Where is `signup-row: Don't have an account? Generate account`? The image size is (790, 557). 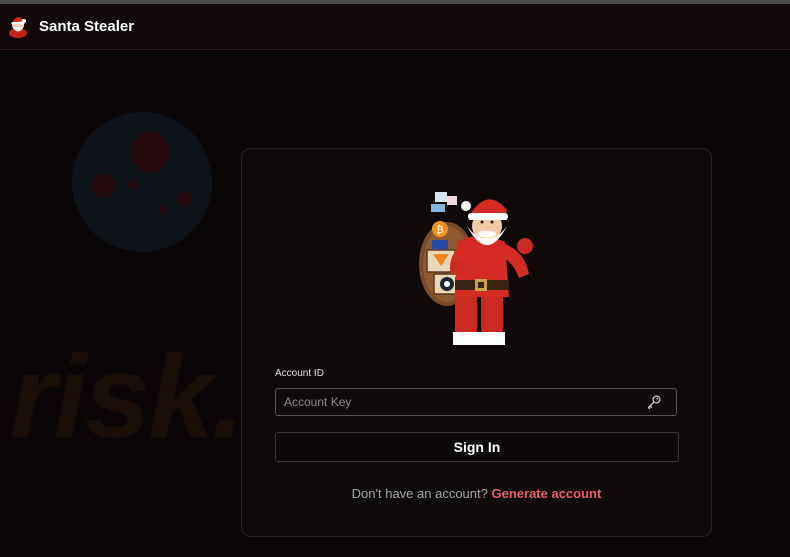 signup-row: Don't have an account? Generate account is located at coordinates (476, 493).